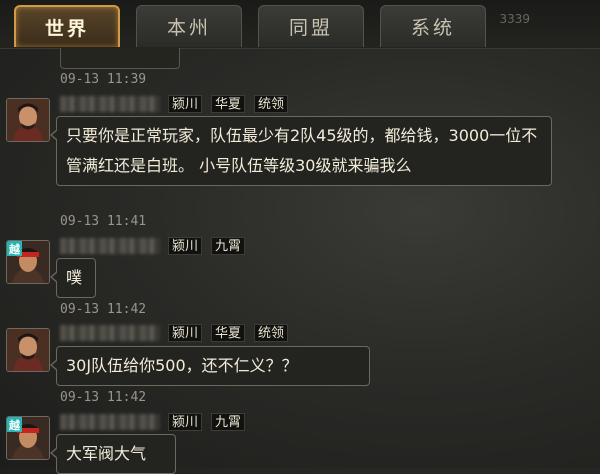 This screenshot has width=600, height=474. What do you see at coordinates (120, 58) in the screenshot?
I see `previous-message-bubble` at bounding box center [120, 58].